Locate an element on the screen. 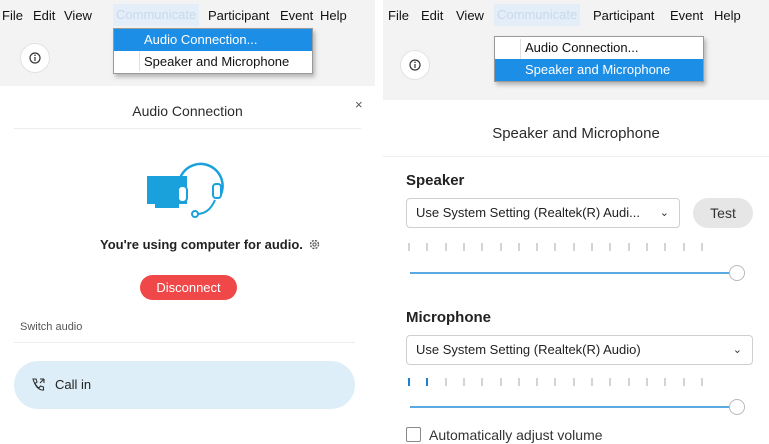  computer-headset-icon is located at coordinates (185, 190).